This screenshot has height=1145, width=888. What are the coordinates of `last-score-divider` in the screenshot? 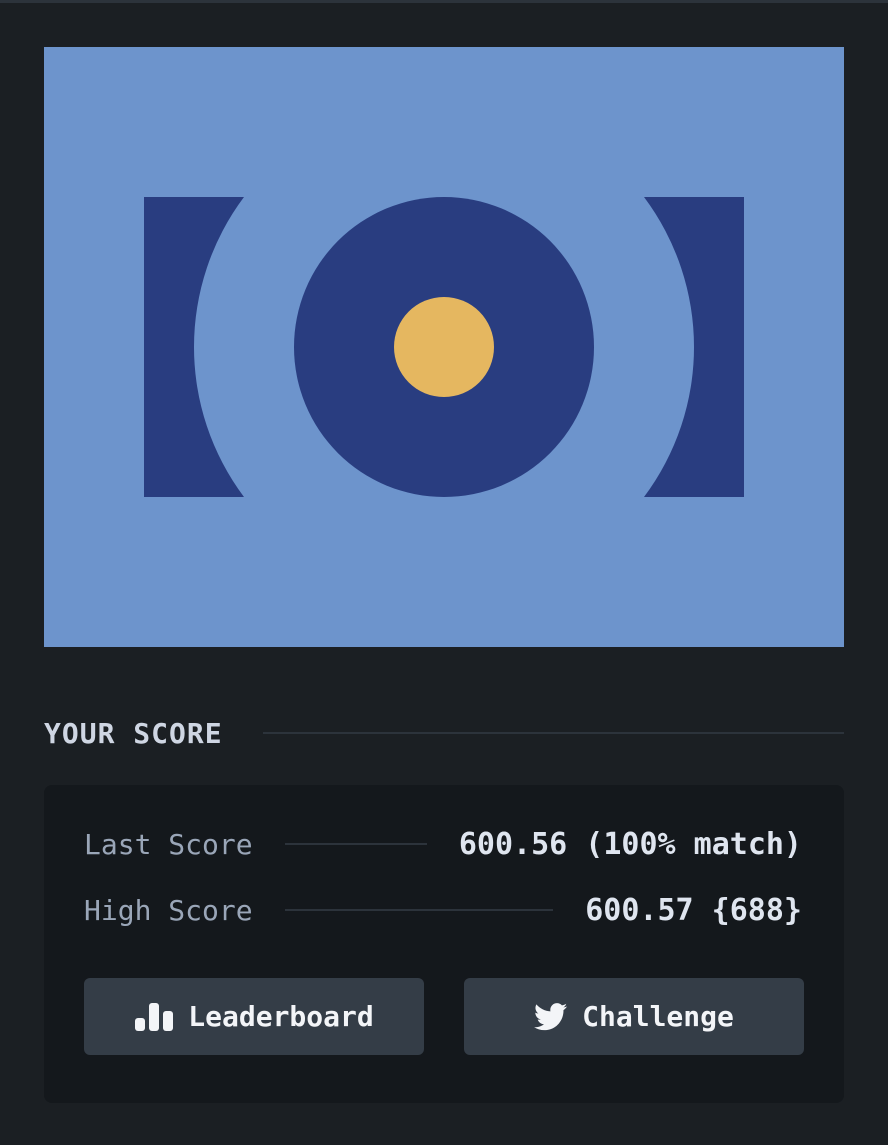 It's located at (355, 844).